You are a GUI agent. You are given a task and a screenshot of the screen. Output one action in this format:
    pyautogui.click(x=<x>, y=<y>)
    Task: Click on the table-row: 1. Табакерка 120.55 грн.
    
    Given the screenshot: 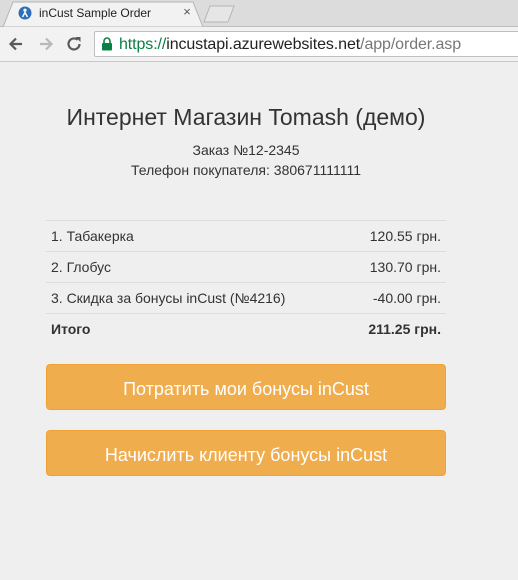 What is the action you would take?
    pyautogui.click(x=246, y=236)
    